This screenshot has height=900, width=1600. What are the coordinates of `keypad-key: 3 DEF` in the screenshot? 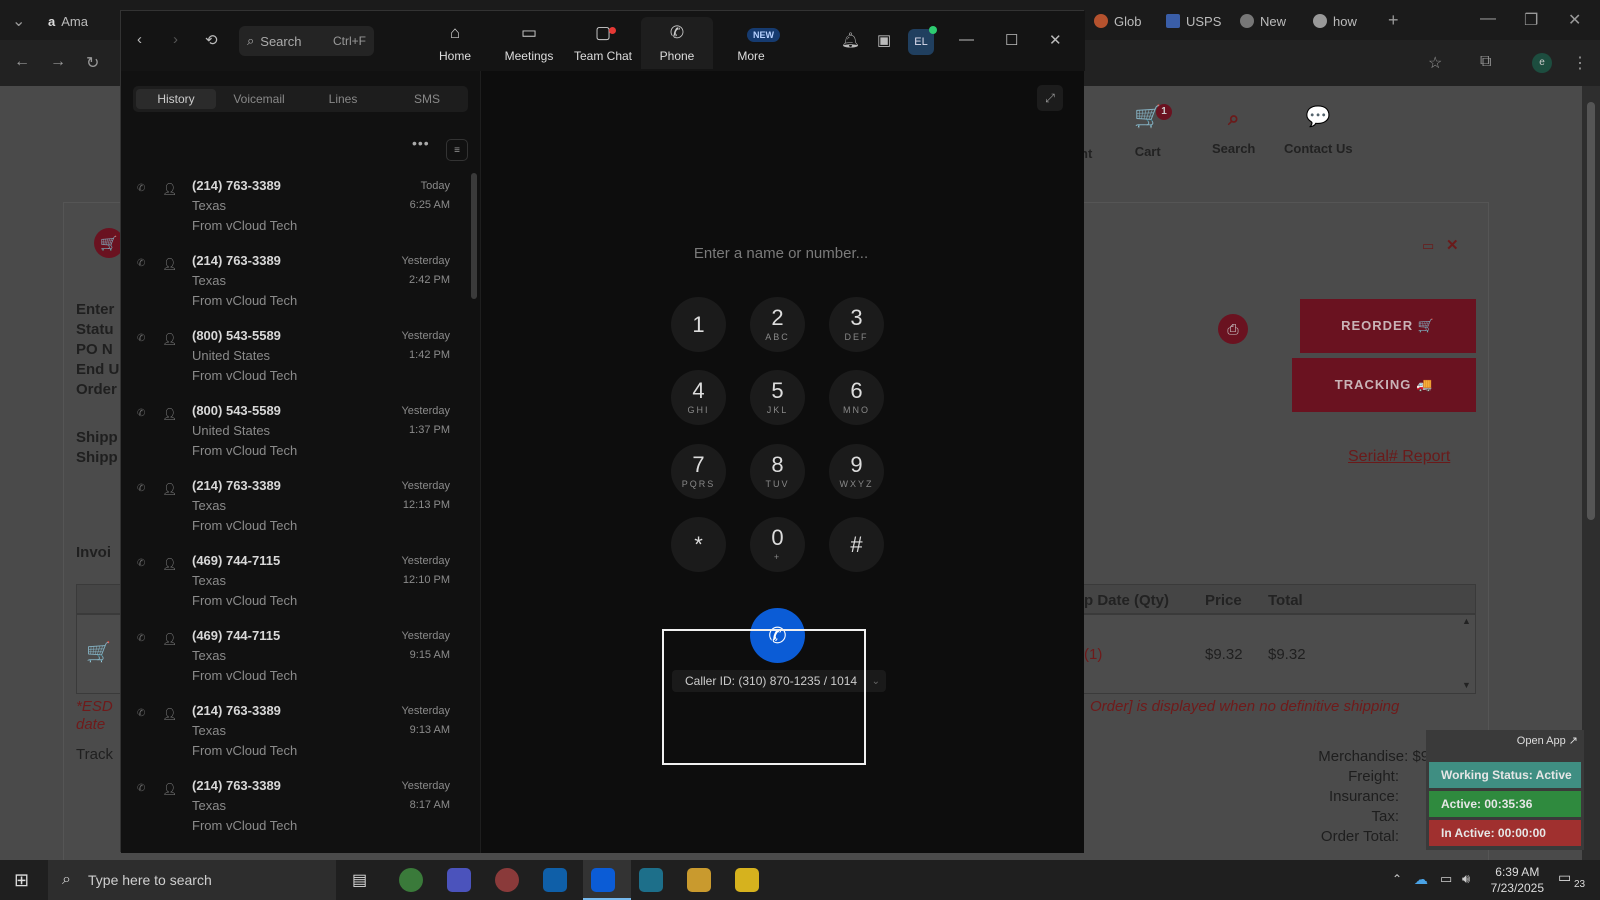 It's located at (856, 324).